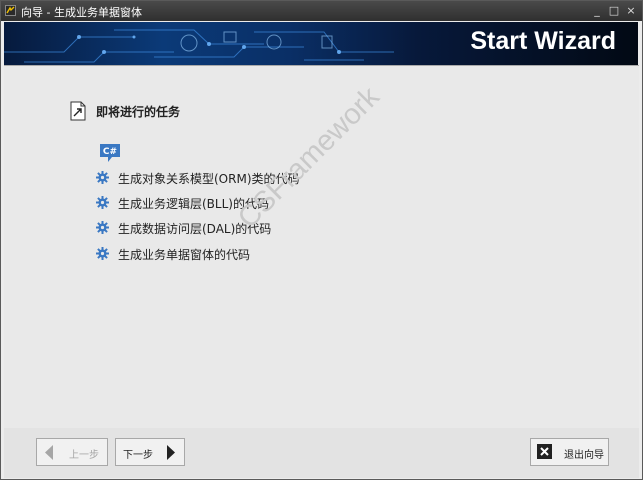  What do you see at coordinates (631, 10) in the screenshot?
I see `close-button: ×` at bounding box center [631, 10].